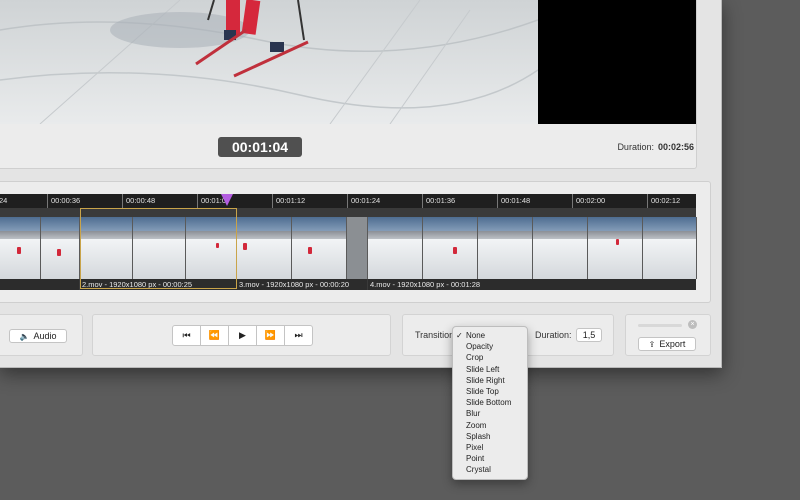  I want to click on ruler-tick: 00:01:24, so click(363, 201).